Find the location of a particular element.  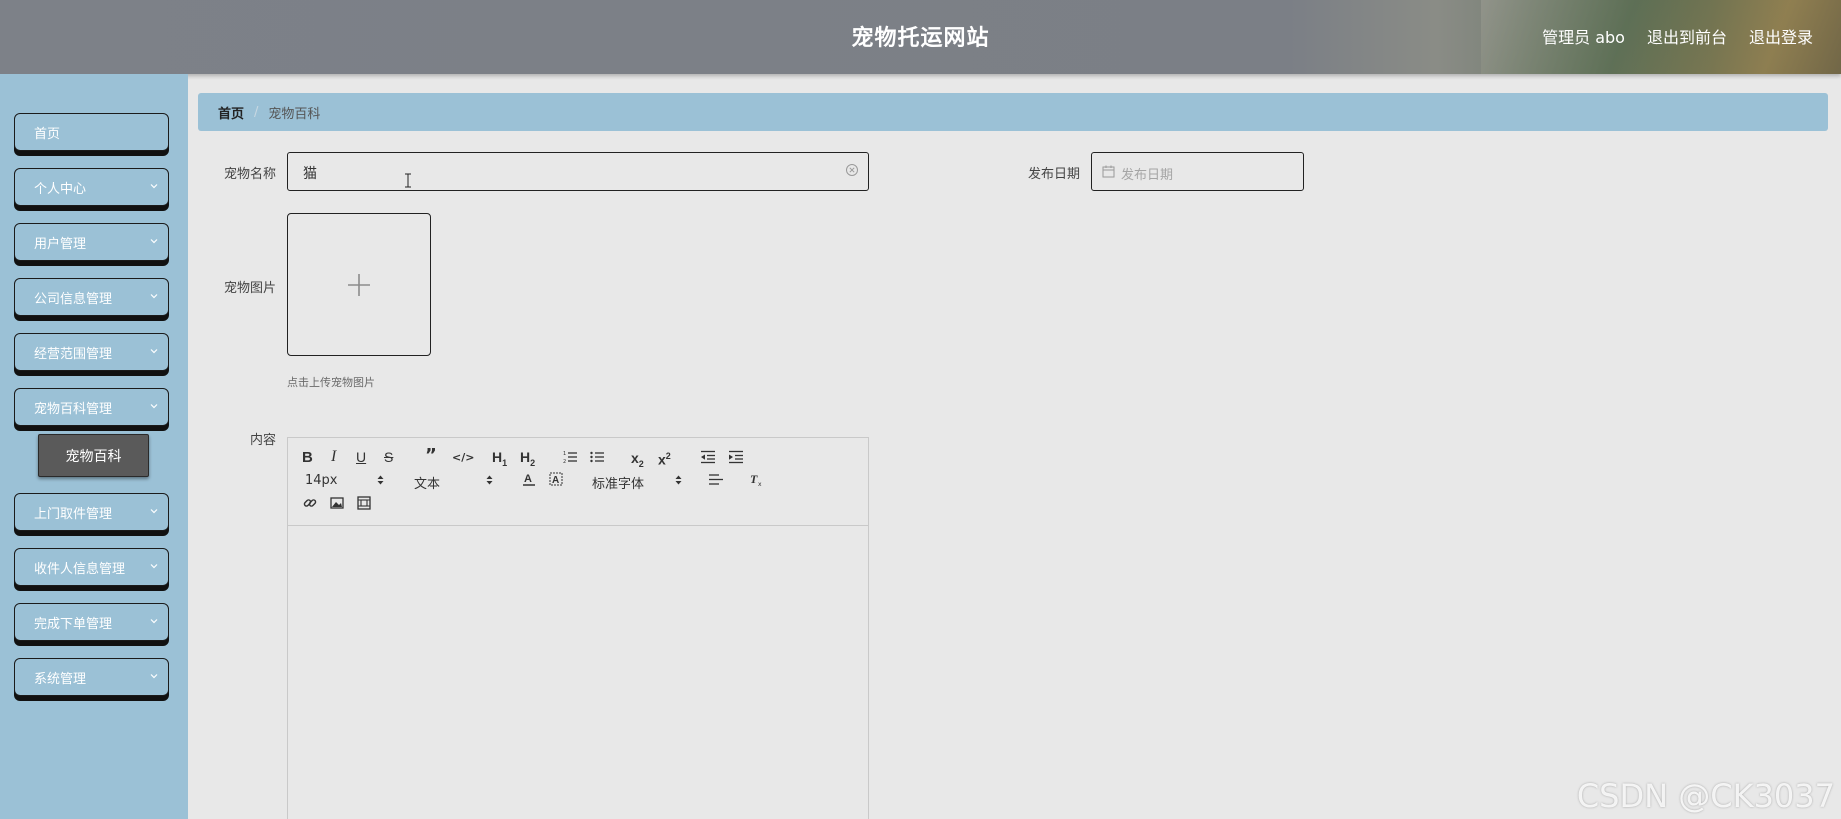

sidebar-item-label: 首页 is located at coordinates (47, 134).